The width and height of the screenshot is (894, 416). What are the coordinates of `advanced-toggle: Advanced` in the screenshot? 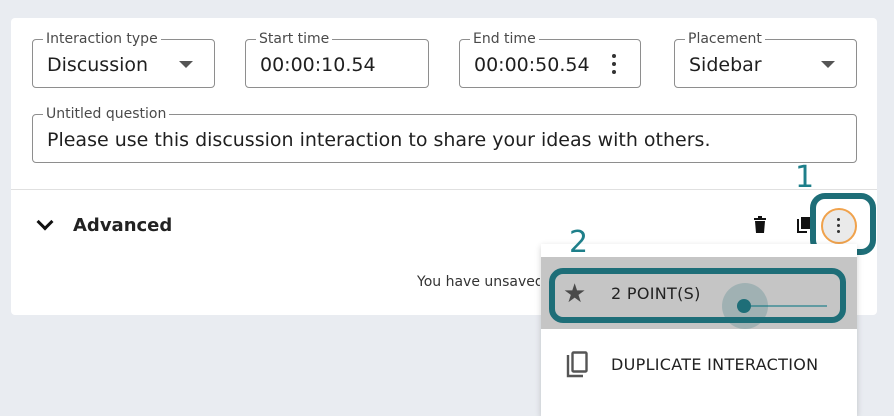 It's located at (103, 225).